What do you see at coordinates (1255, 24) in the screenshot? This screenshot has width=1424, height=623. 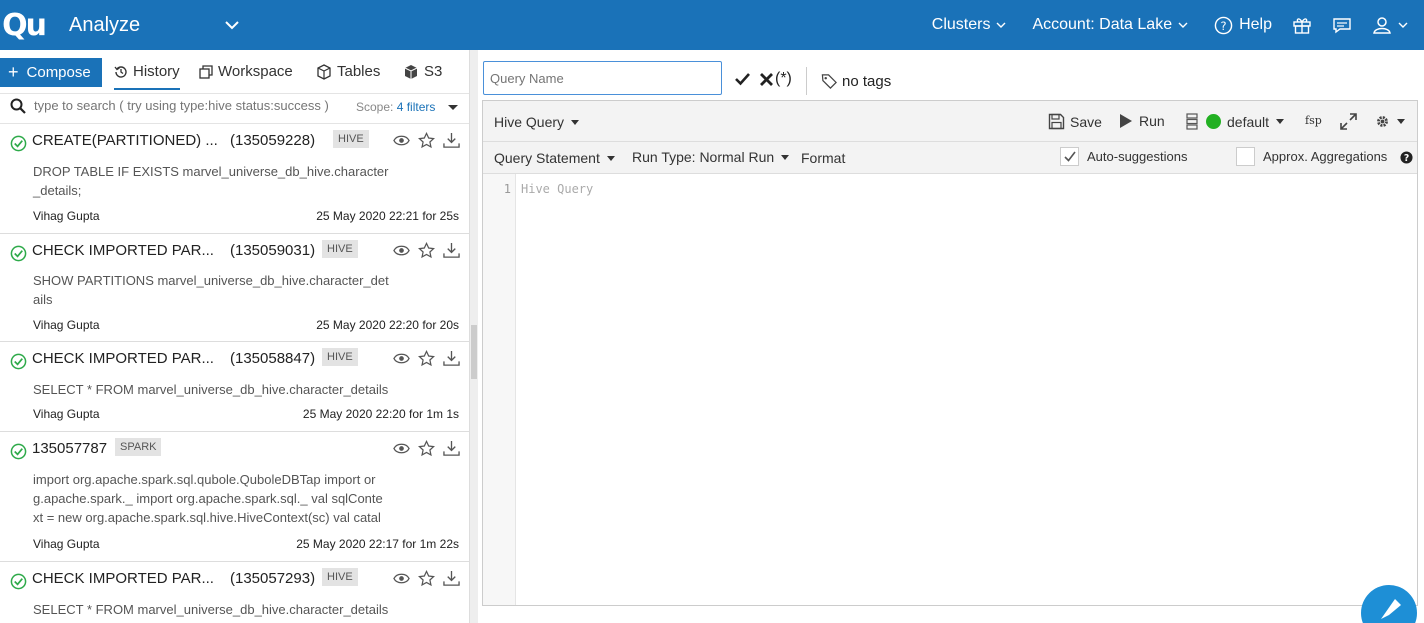 I see `help-label: Help` at bounding box center [1255, 24].